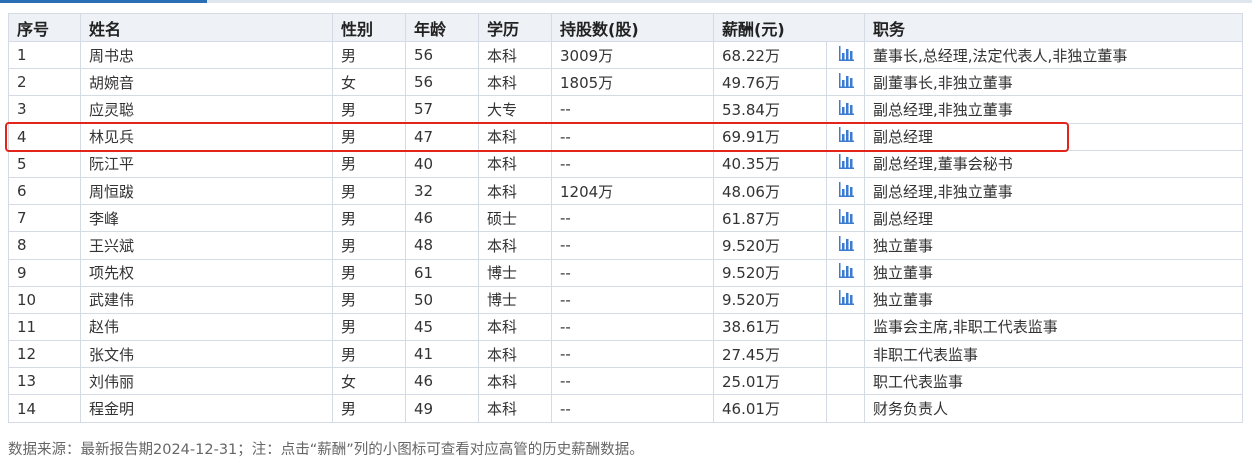 The width and height of the screenshot is (1252, 475). I want to click on cell-salary: 48.06万, so click(770, 191).